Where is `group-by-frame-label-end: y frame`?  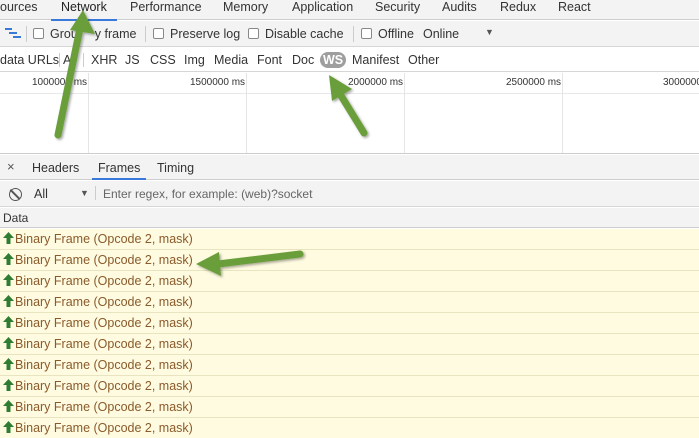 group-by-frame-label-end: y frame is located at coordinates (115, 34).